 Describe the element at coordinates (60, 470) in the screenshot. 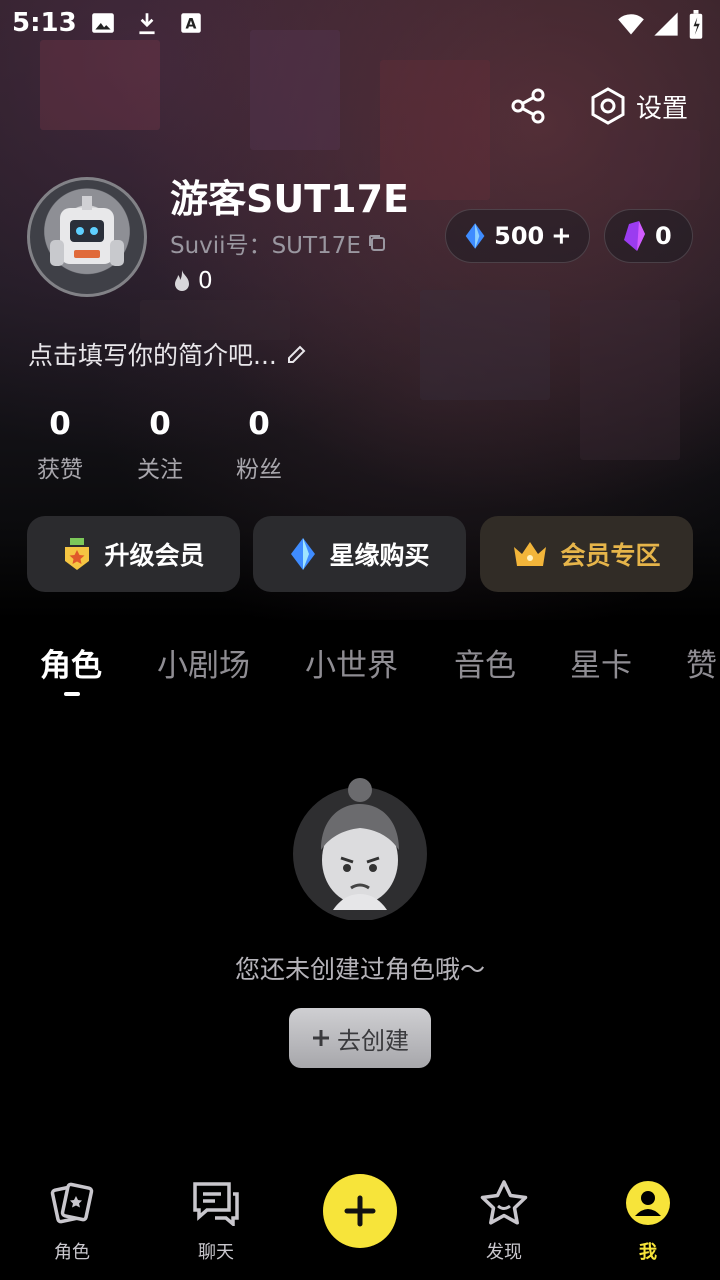

I see `stat-label: 获赞` at that location.